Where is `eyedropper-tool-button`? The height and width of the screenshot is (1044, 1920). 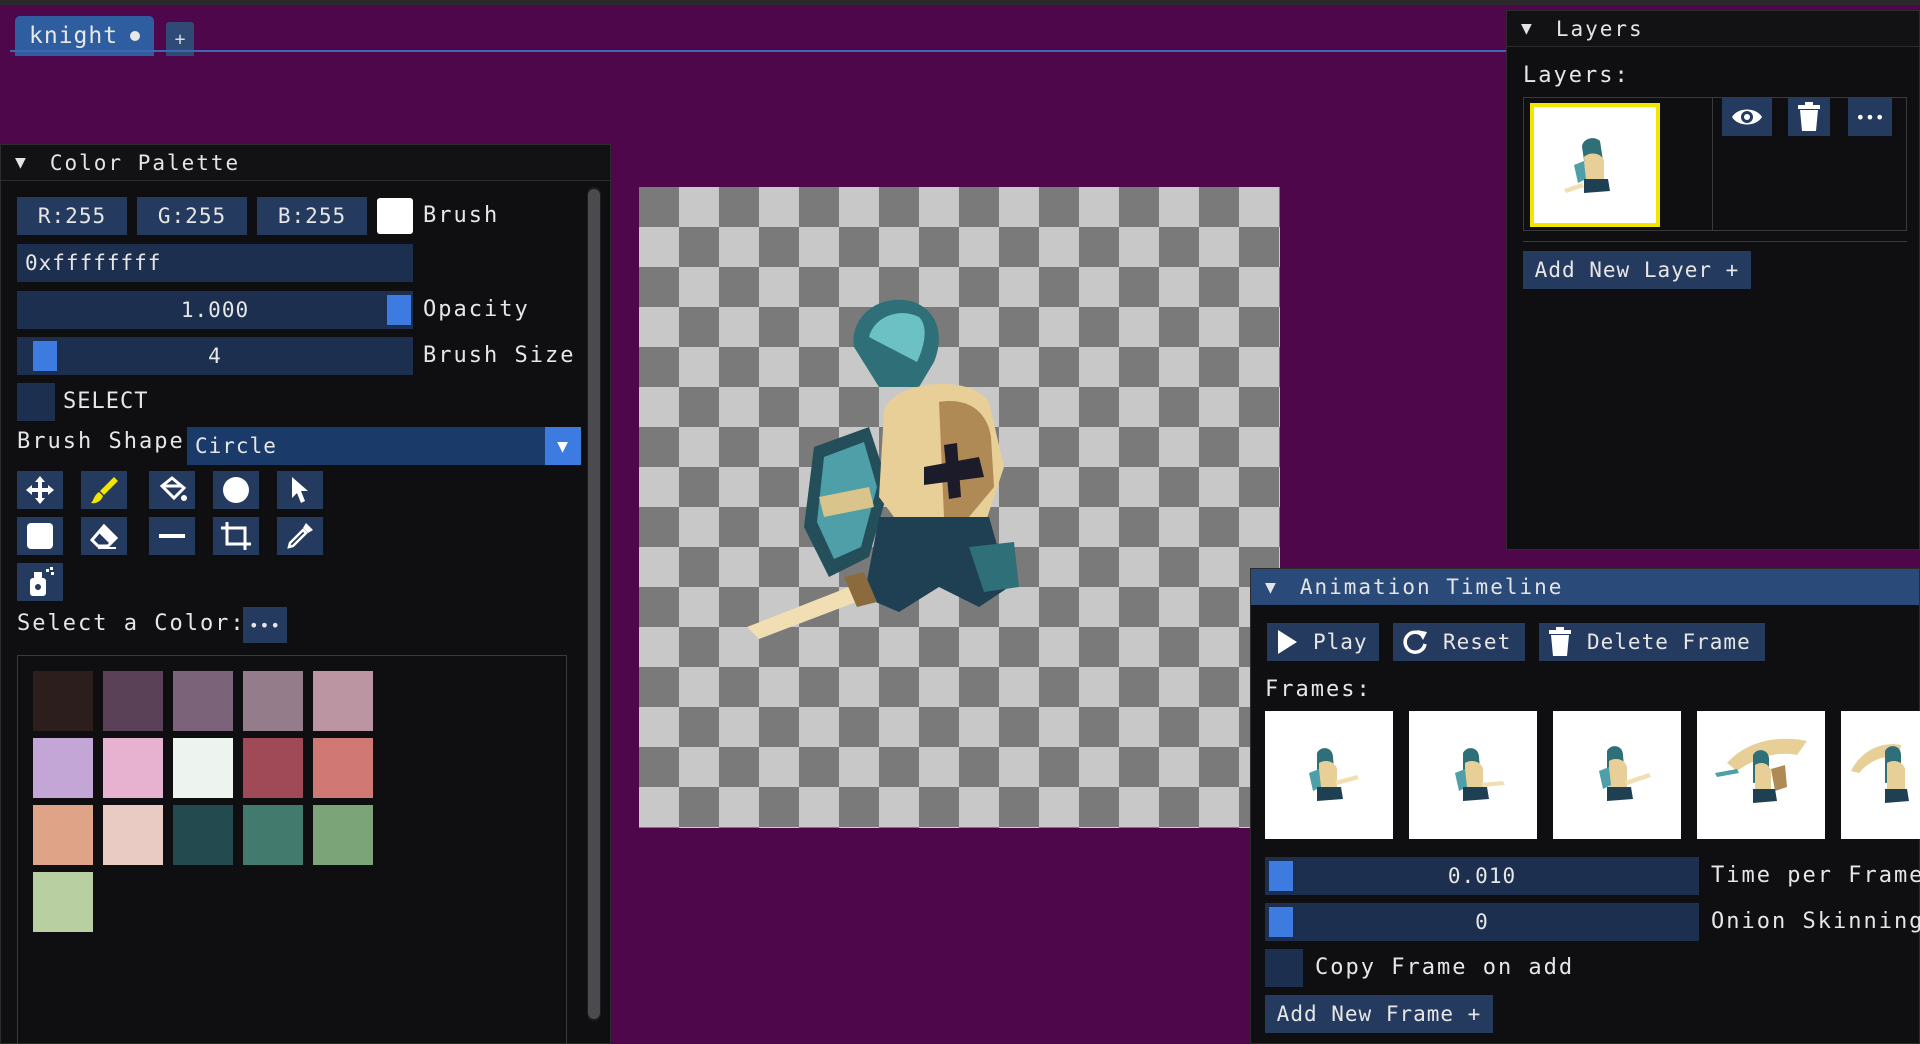 eyedropper-tool-button is located at coordinates (300, 536).